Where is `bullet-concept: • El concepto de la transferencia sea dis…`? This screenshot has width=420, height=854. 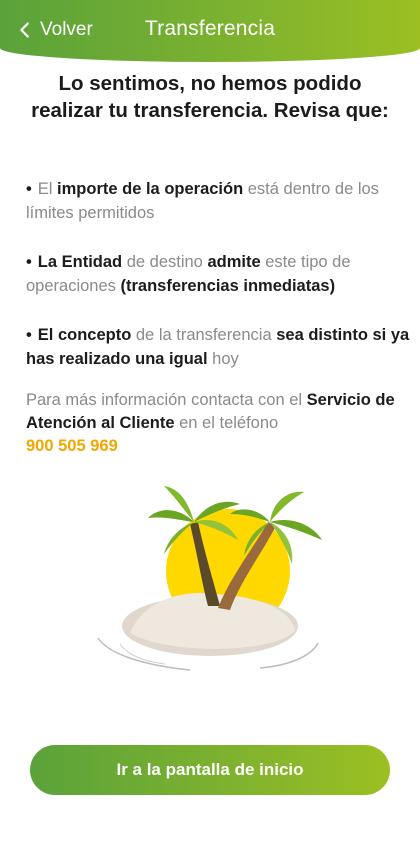
bullet-concept: • El concepto de la transferencia sea dis… is located at coordinates (218, 347).